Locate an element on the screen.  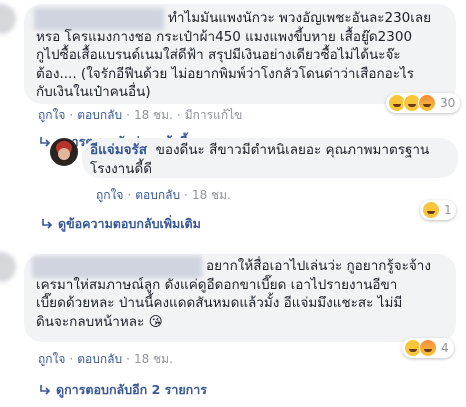
reaction-count: 1 is located at coordinates (448, 210).